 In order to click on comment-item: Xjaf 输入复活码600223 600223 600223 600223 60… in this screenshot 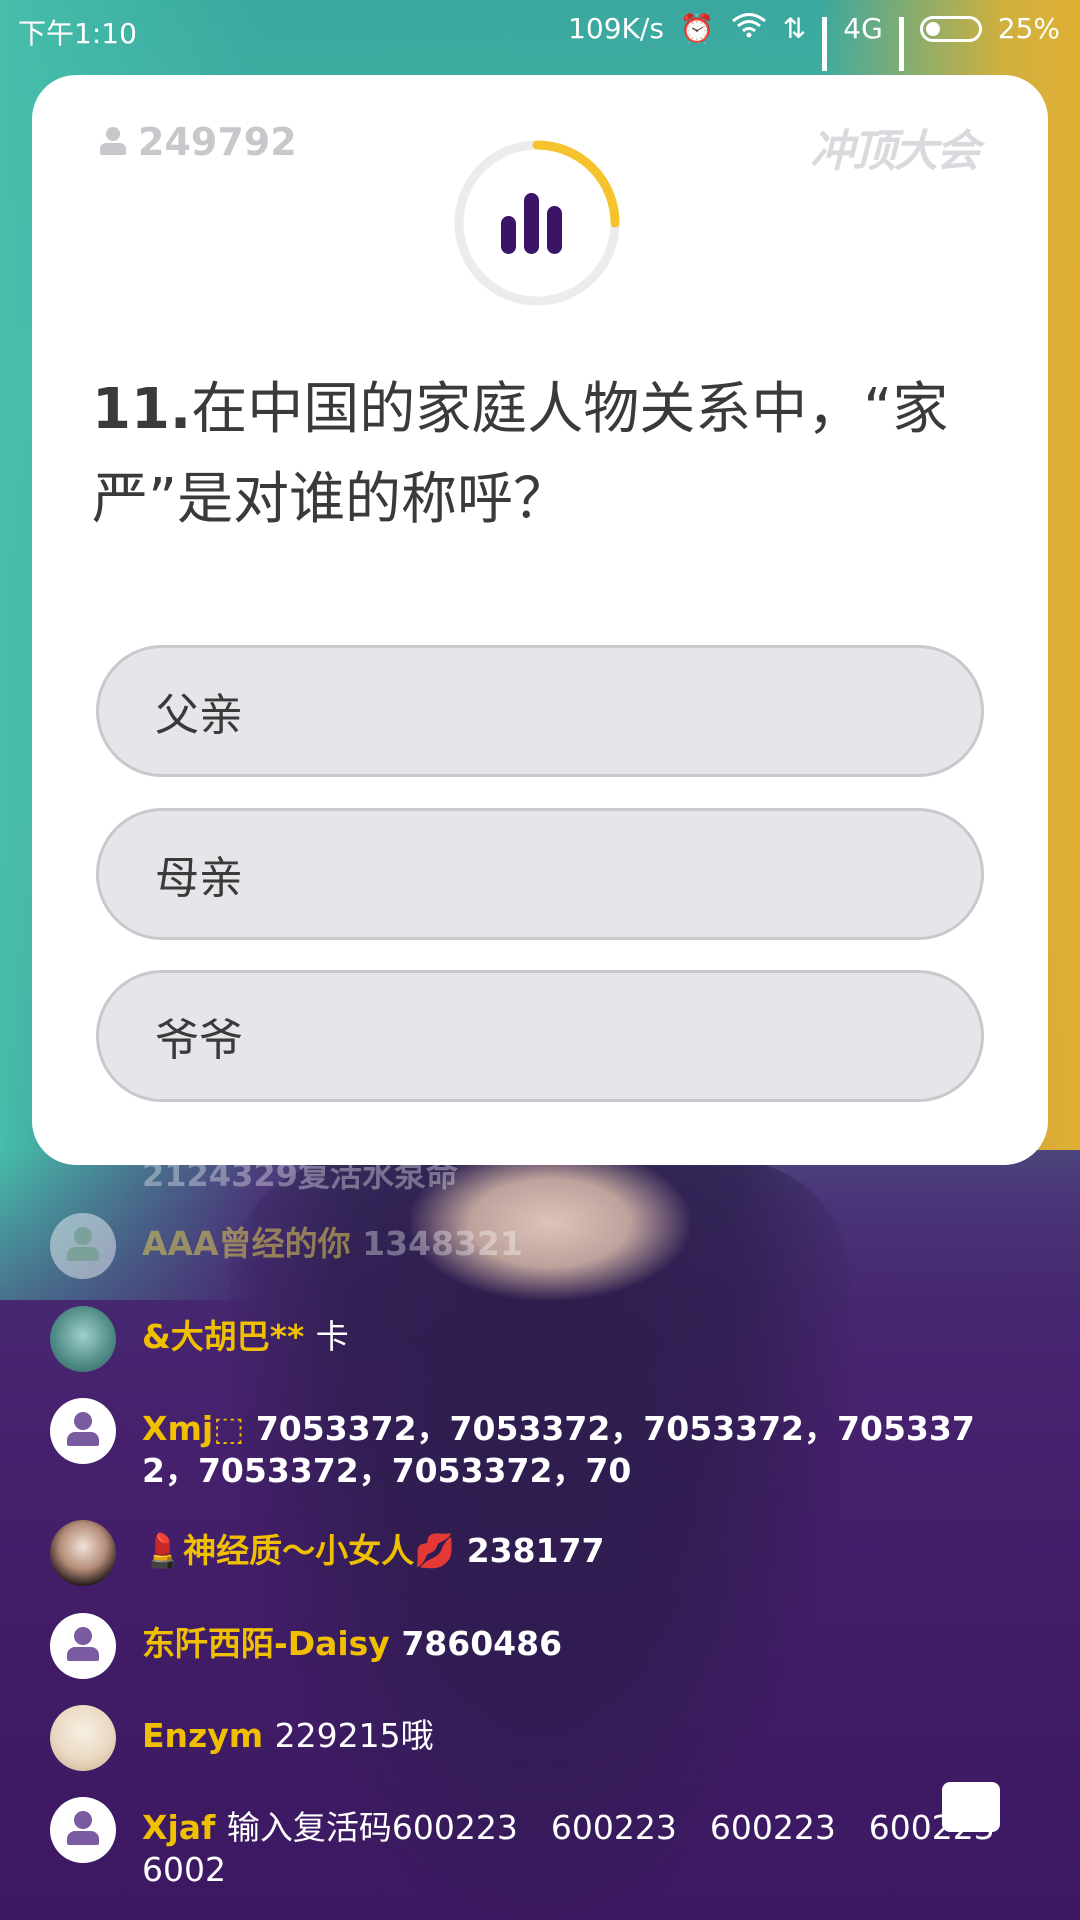, I will do `click(550, 1844)`.